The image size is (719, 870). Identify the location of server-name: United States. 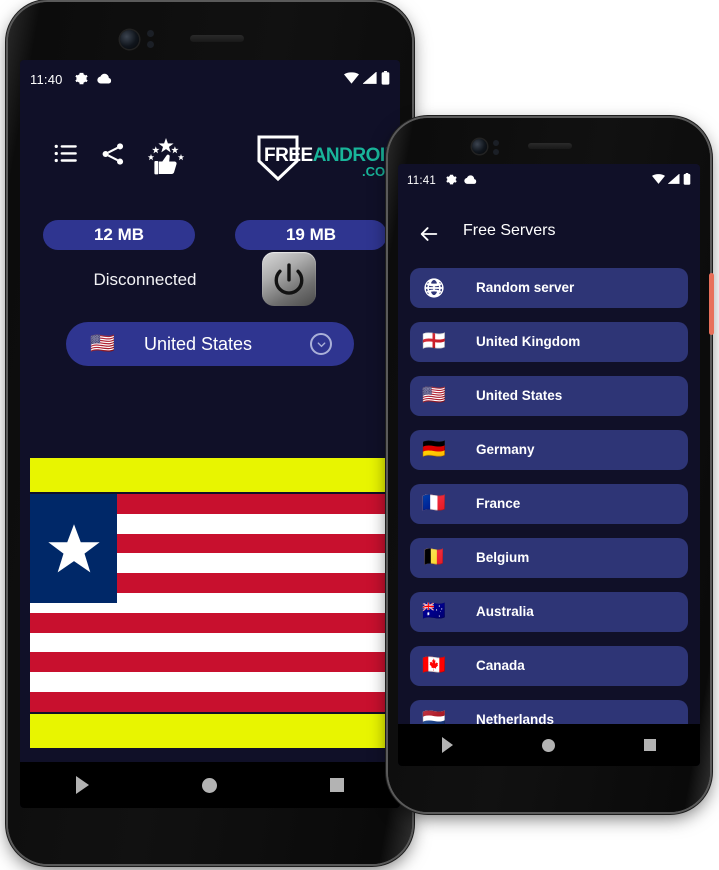
(519, 395).